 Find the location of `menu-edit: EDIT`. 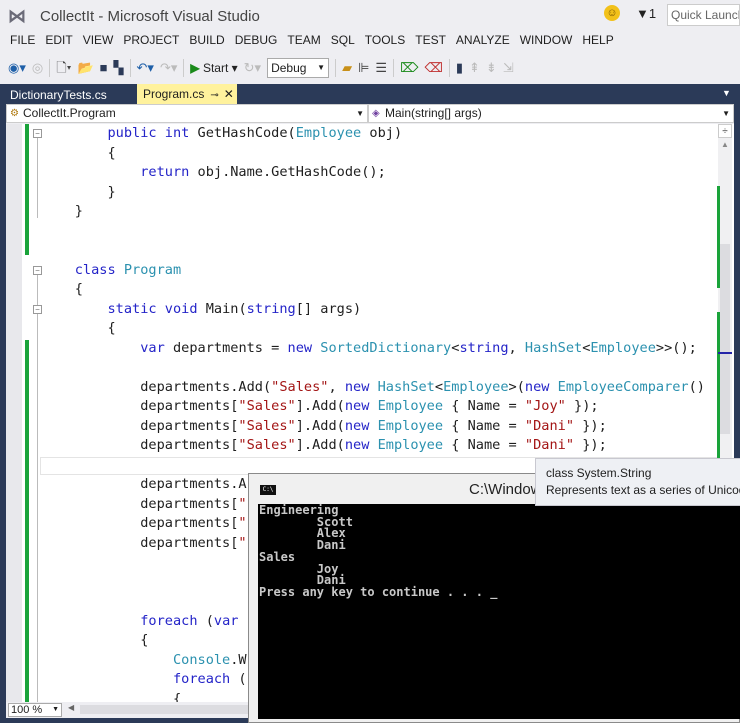

menu-edit: EDIT is located at coordinates (61, 42).